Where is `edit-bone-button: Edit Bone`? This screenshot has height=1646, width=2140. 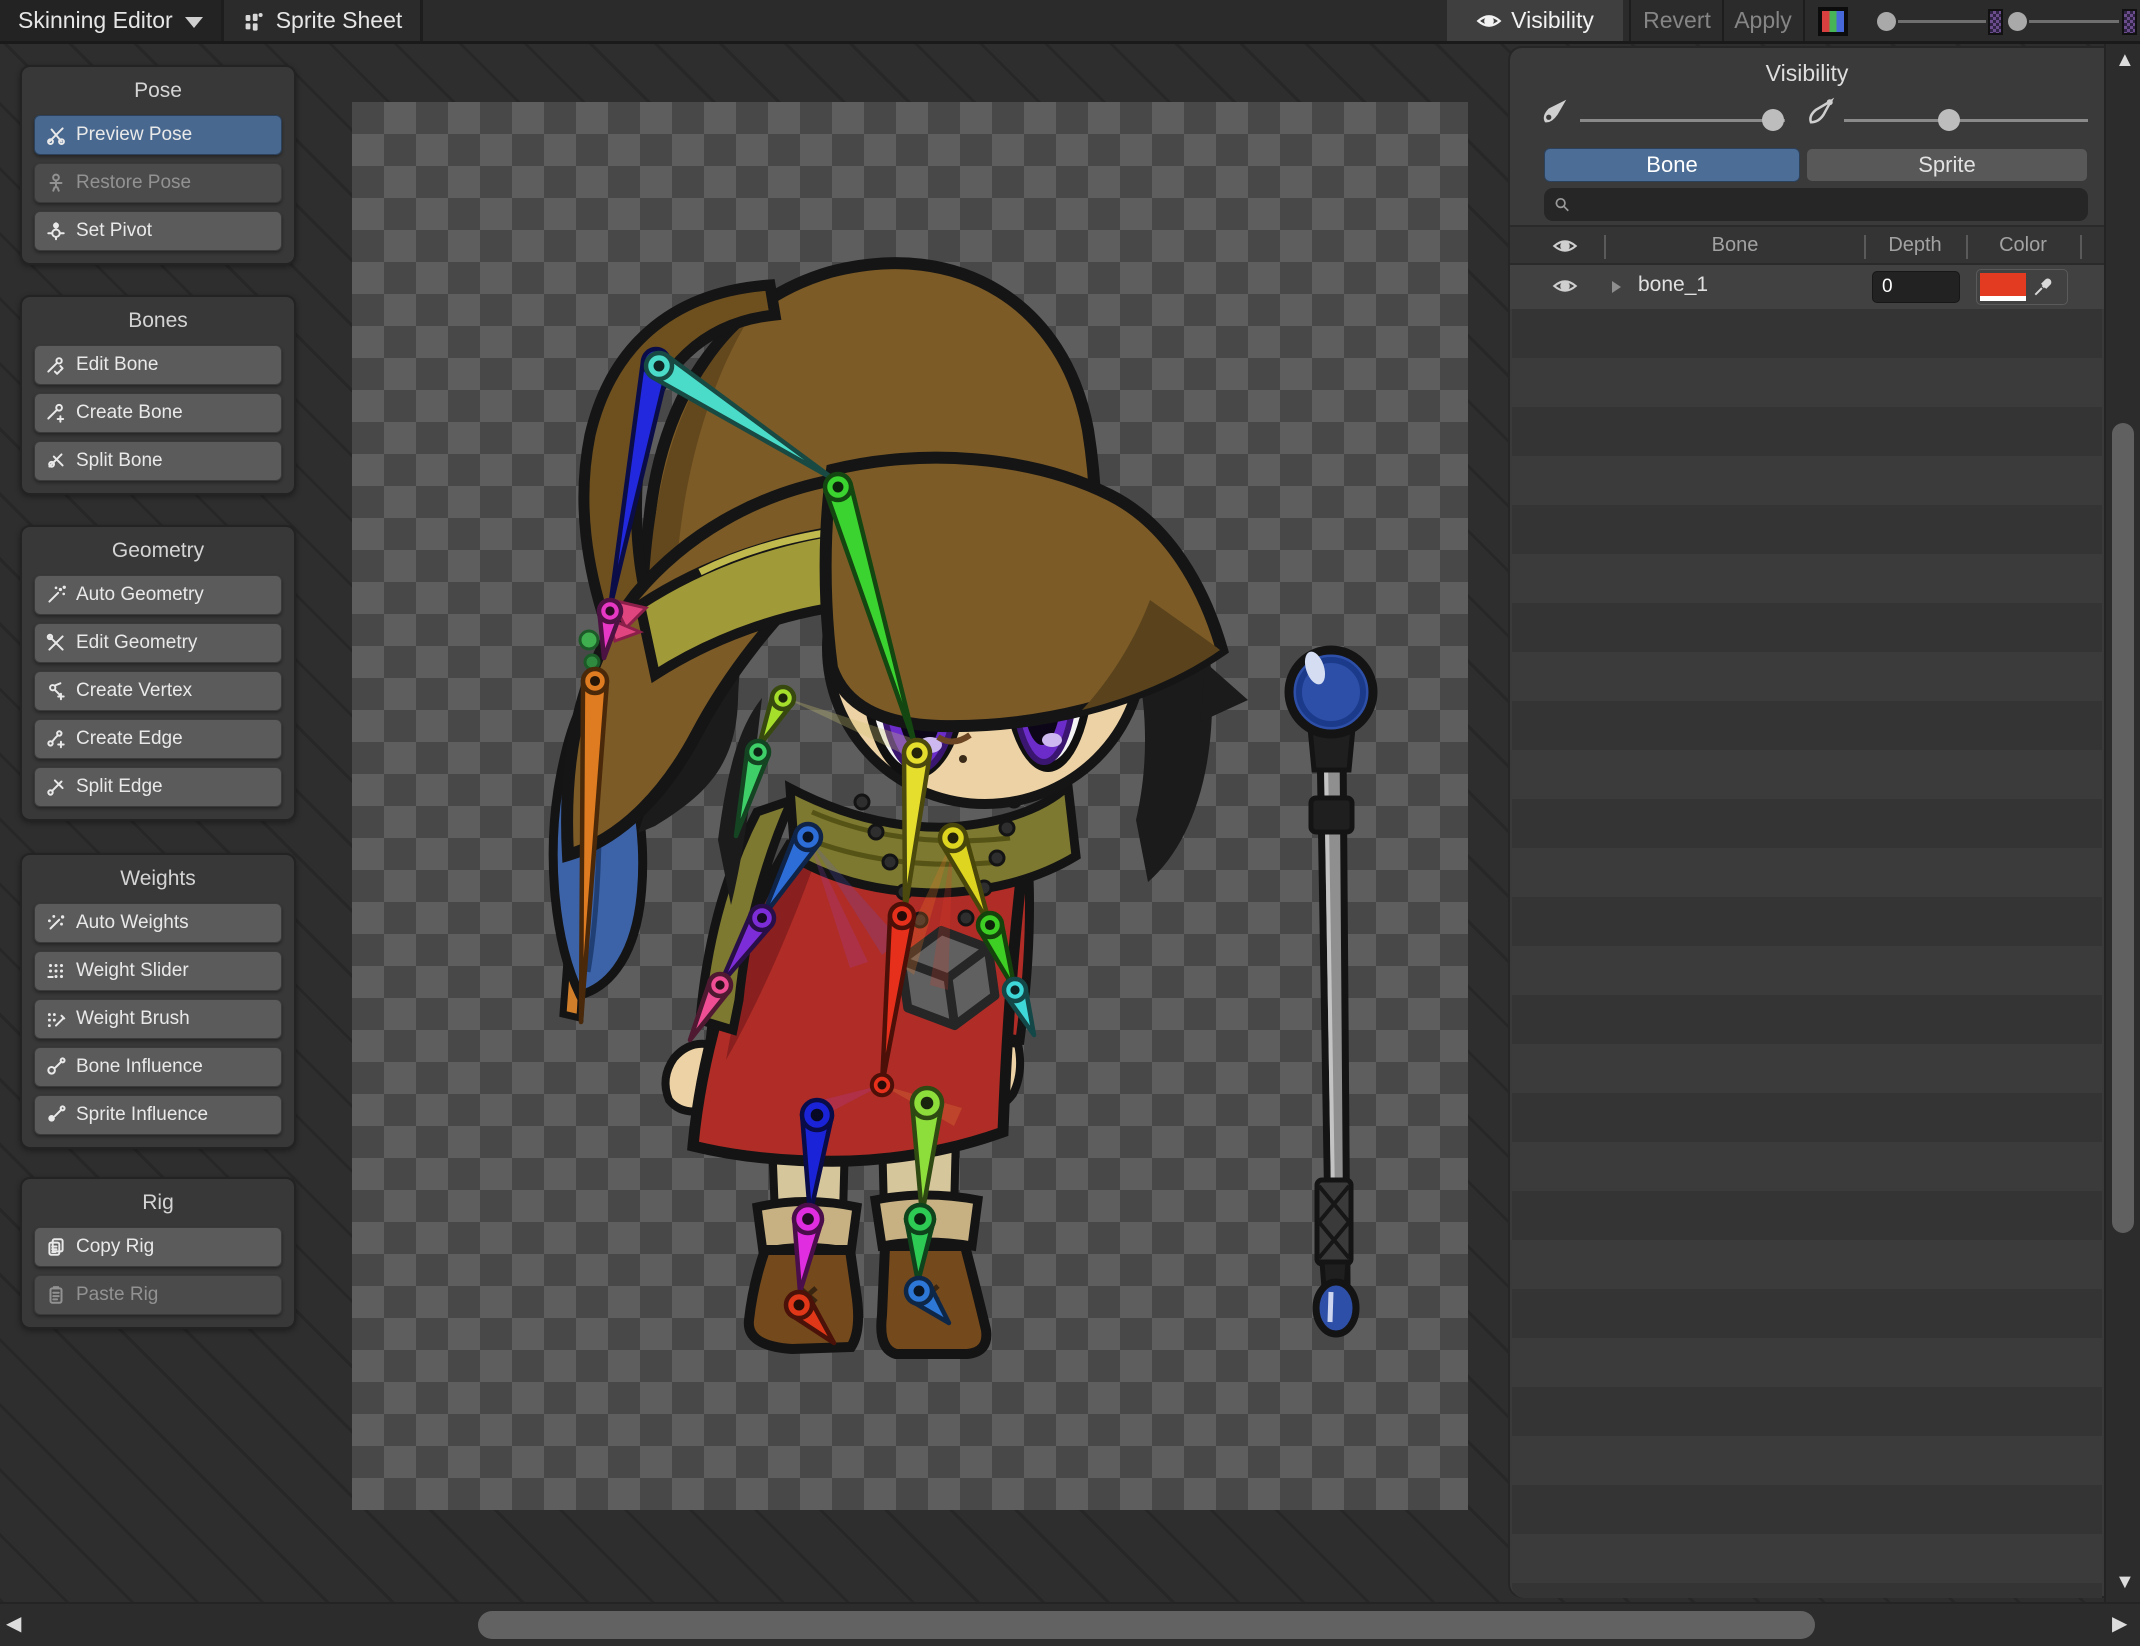
edit-bone-button: Edit Bone is located at coordinates (158, 365).